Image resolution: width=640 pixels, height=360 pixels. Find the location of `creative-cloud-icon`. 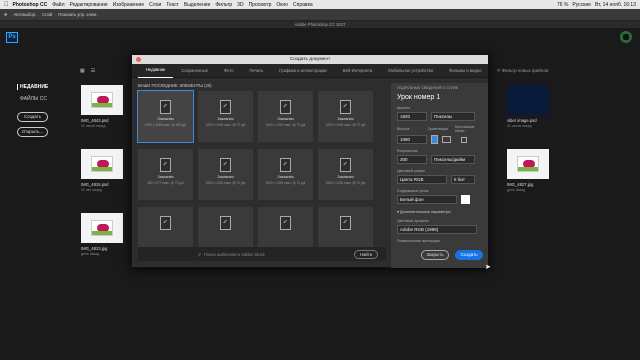

creative-cloud-icon is located at coordinates (626, 37).